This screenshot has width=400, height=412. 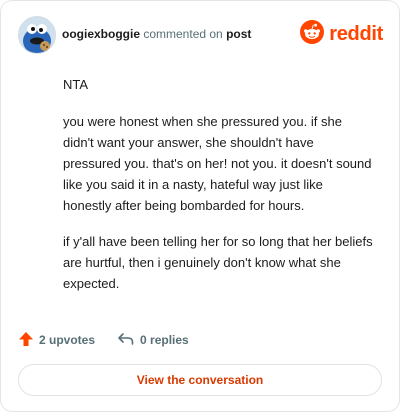 I want to click on upvotes-count: 2 upvotes, so click(x=67, y=340).